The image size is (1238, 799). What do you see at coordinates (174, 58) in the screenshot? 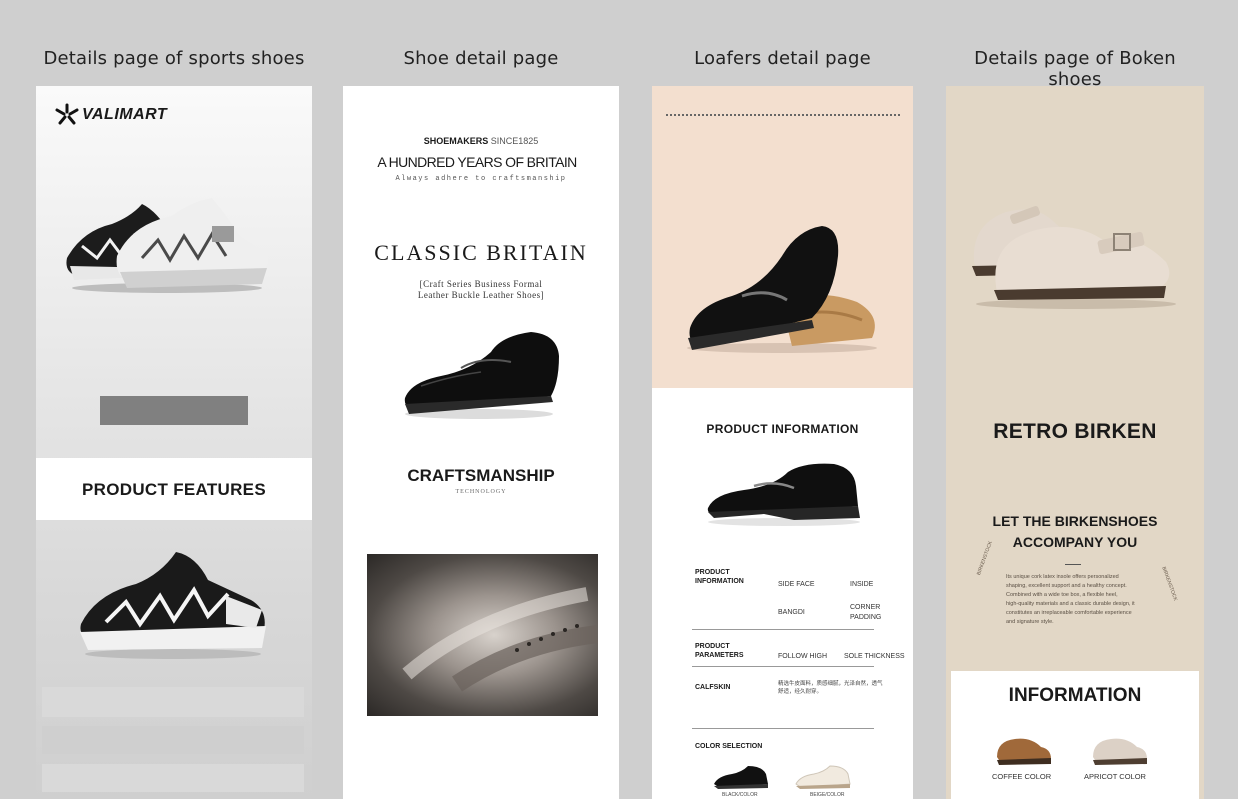
I see `column-title-sports: Details page of sports shoes` at bounding box center [174, 58].